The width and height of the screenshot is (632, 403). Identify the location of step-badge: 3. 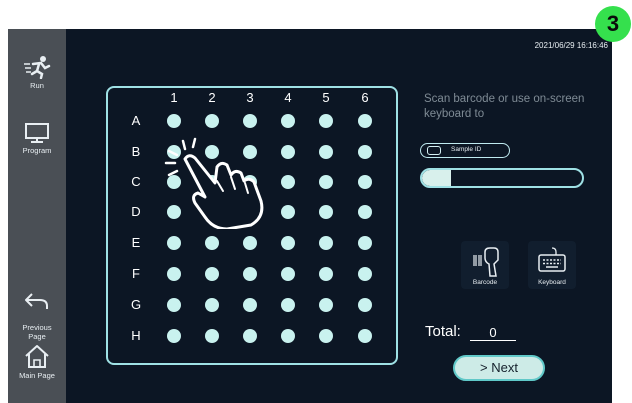
(613, 24).